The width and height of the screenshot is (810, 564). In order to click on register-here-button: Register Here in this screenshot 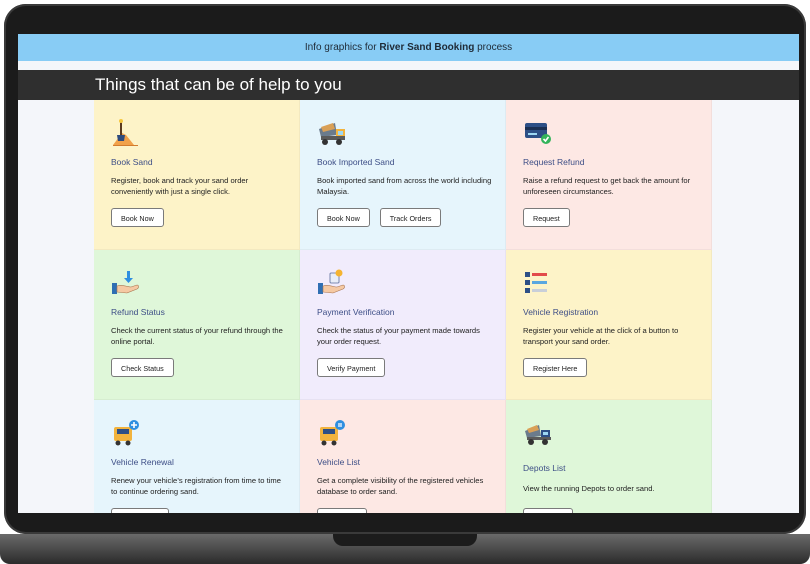, I will do `click(555, 367)`.